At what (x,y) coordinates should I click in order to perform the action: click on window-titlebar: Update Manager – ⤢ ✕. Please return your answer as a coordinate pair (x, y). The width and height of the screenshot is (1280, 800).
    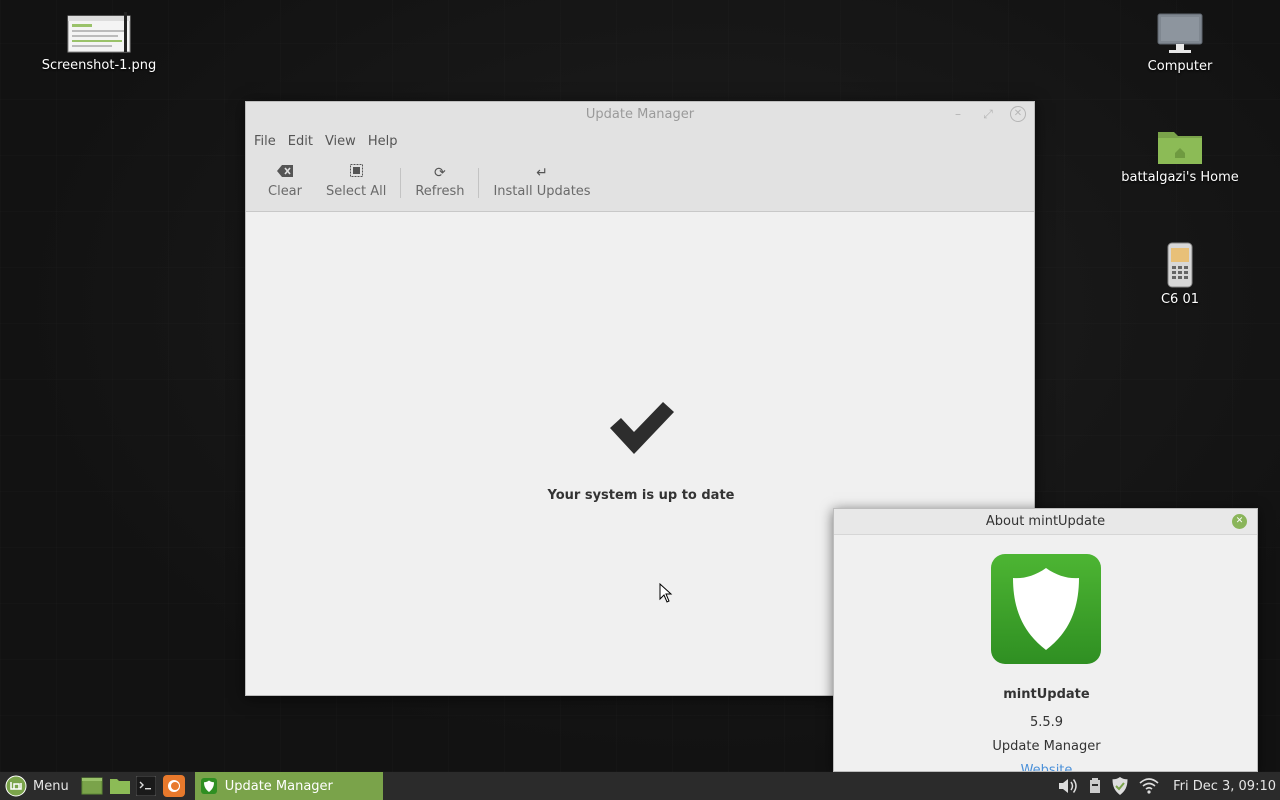
    Looking at the image, I should click on (640, 115).